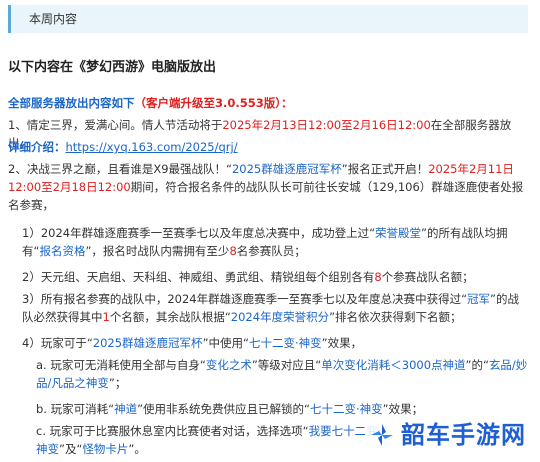 Image resolution: width=540 pixels, height=462 pixels. What do you see at coordinates (427, 277) in the screenshot?
I see `rule-2-tail: 个参赛战队名额；` at bounding box center [427, 277].